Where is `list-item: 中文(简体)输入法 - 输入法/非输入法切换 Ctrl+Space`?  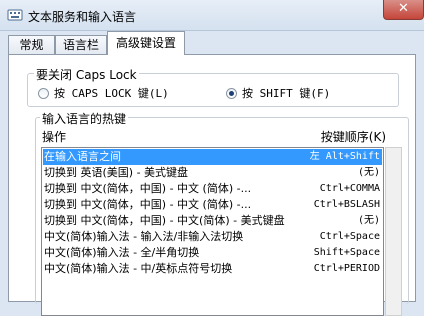
list-item: 中文(简体)输入法 - 输入法/非输入法切换 Ctrl+Space is located at coordinates (212, 237).